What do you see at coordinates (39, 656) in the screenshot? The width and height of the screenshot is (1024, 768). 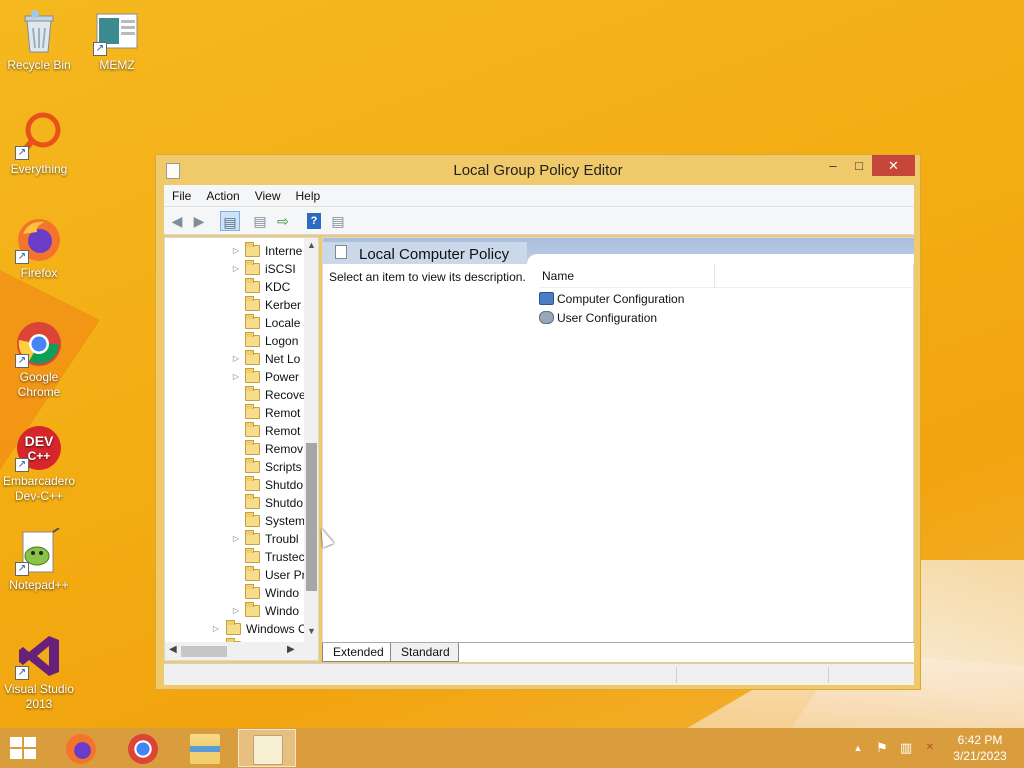 I see `visual-studio-icon: ↗` at bounding box center [39, 656].